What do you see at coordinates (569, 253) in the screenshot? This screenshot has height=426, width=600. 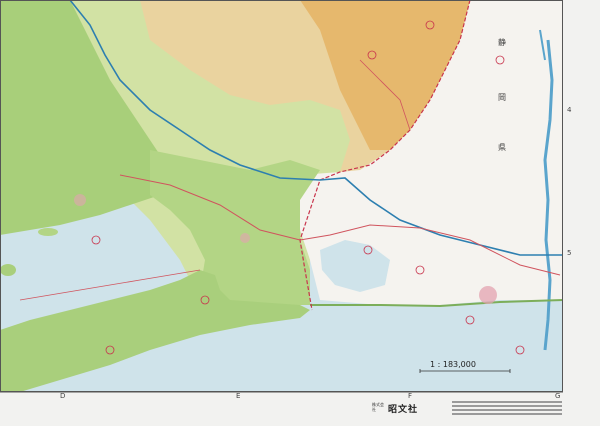 I see `grid-number-5: 5` at bounding box center [569, 253].